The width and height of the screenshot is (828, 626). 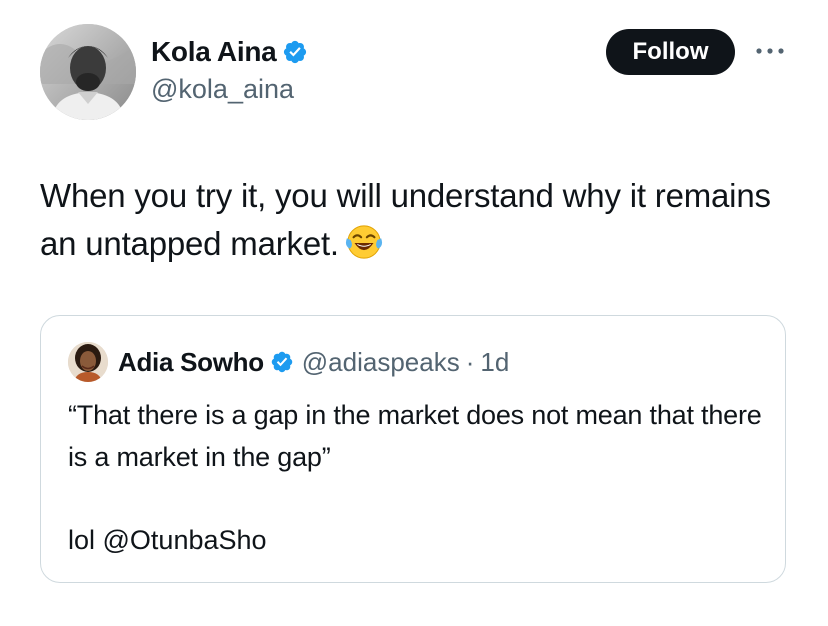 What do you see at coordinates (494, 362) in the screenshot?
I see `quoted-tweet-timestamp: 1d` at bounding box center [494, 362].